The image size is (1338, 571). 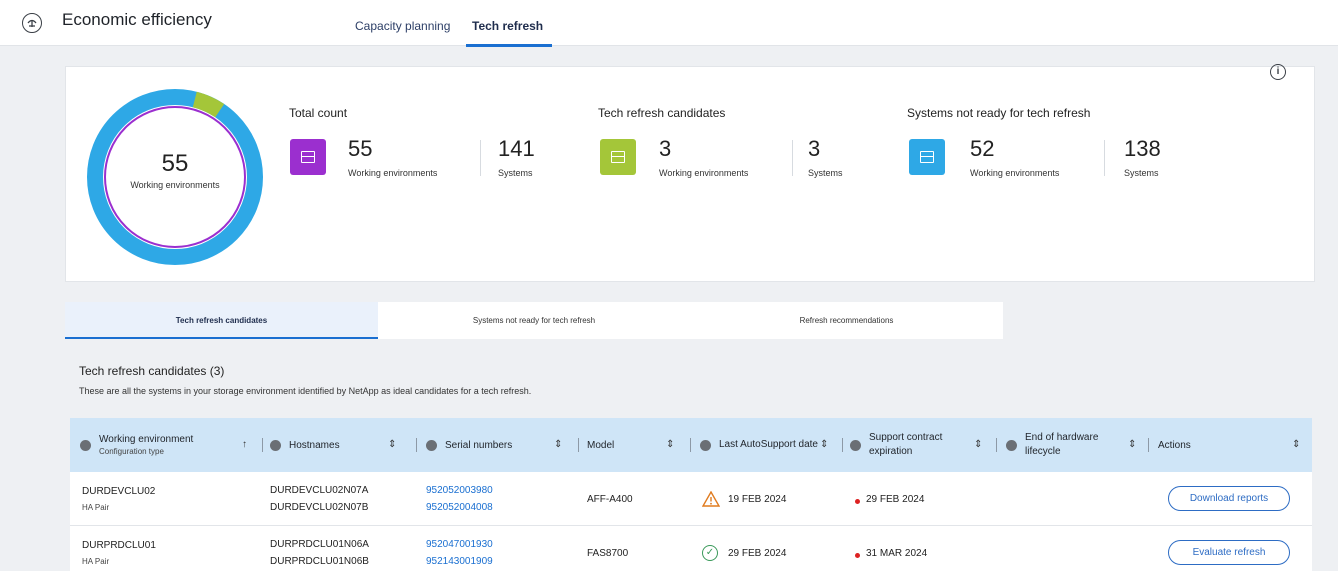 I want to click on col-hostnames-label: Hostnames, so click(x=314, y=445).